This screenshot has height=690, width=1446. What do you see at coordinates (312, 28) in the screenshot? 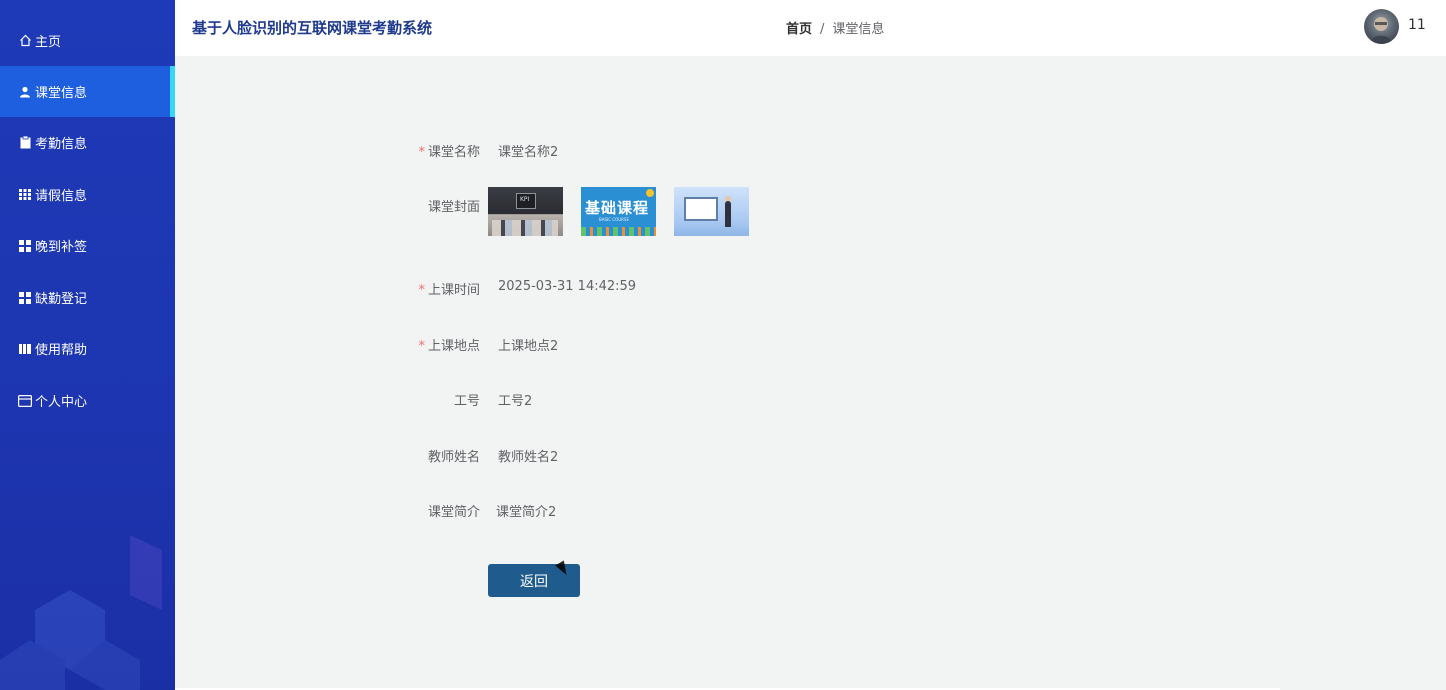
I see `app-title: 基于人脸识别的互联网课堂考勤系统` at bounding box center [312, 28].